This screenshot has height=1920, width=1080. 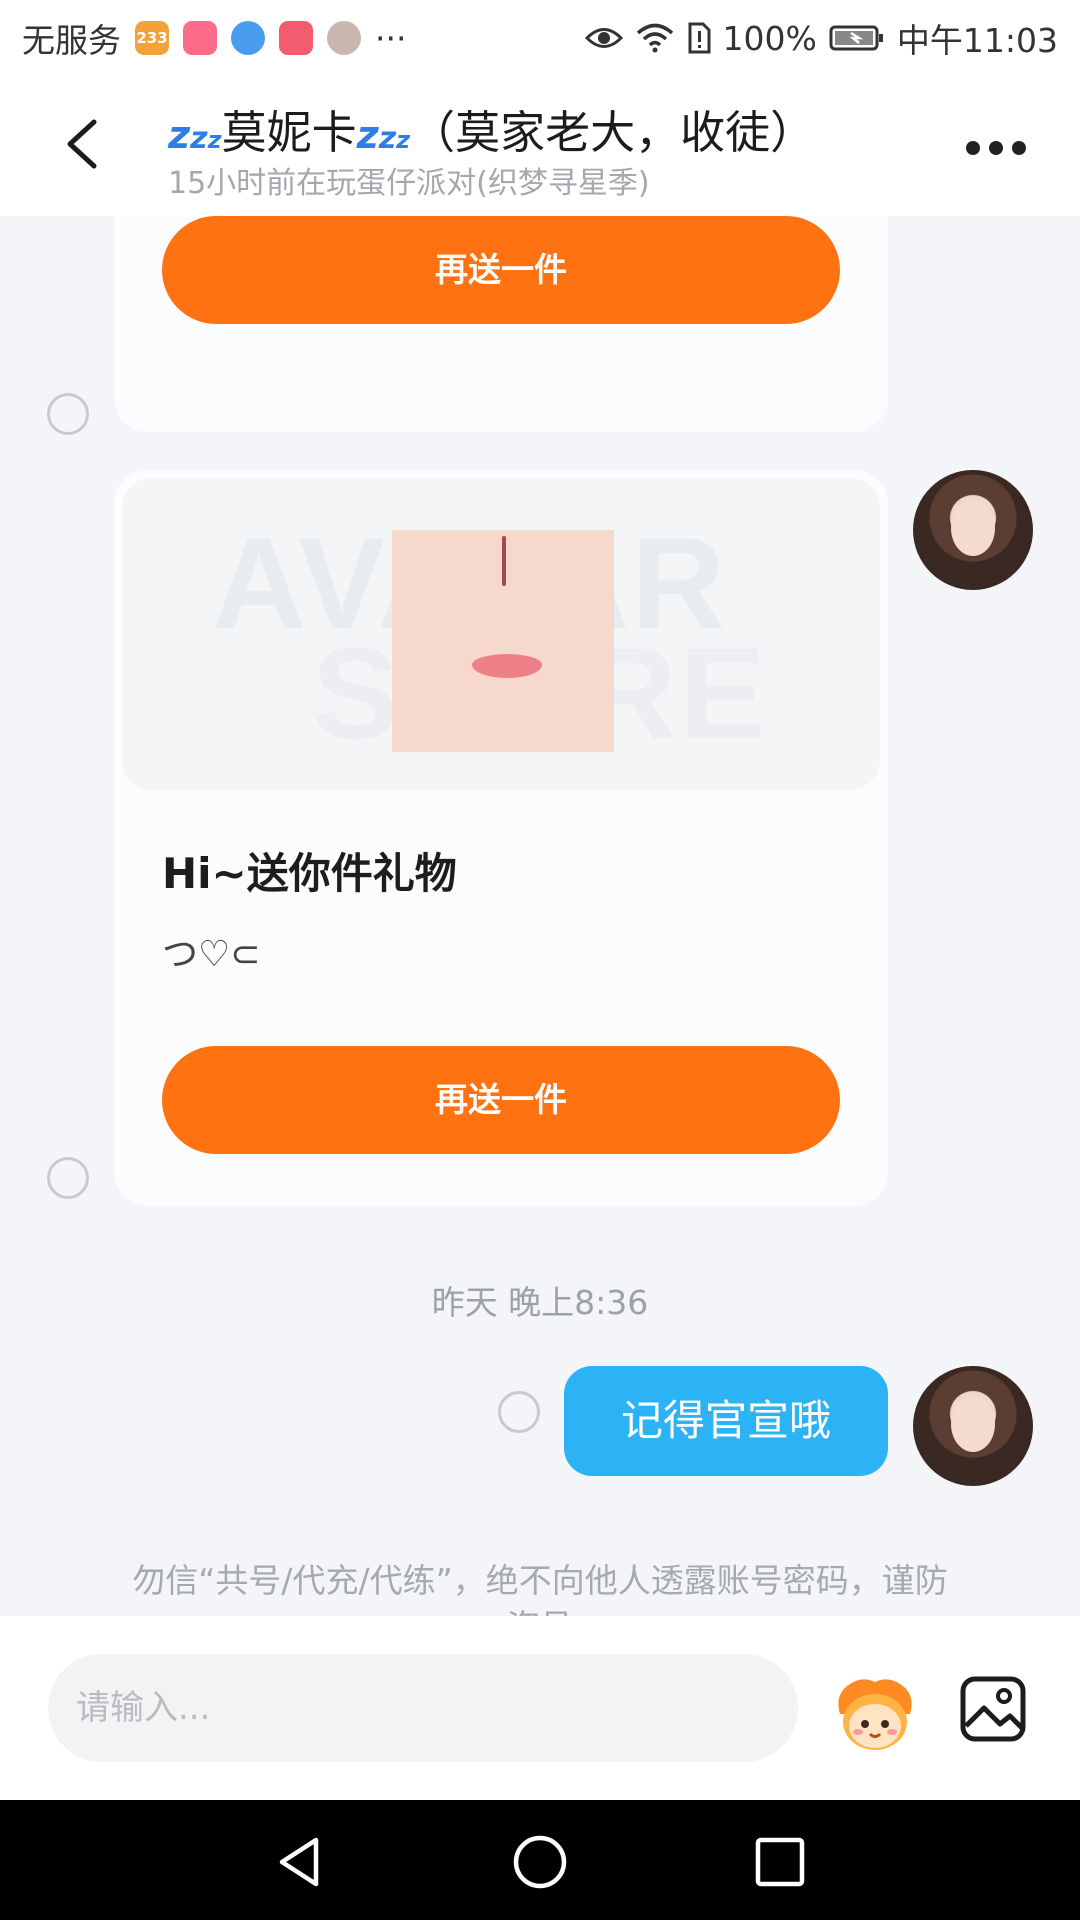 I want to click on contact-name: zzz莫妮卡zzz（莫家老大，收徒）, so click(x=491, y=128).